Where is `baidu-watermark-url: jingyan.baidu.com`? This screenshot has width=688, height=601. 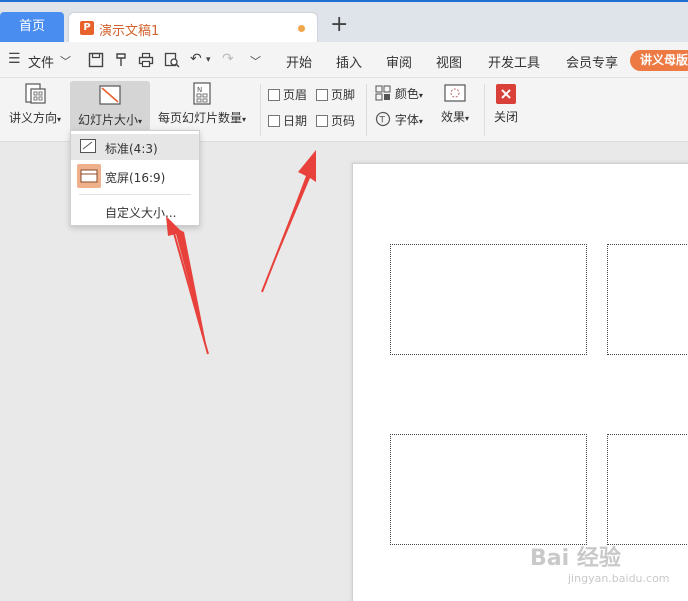 baidu-watermark-url: jingyan.baidu.com is located at coordinates (619, 578).